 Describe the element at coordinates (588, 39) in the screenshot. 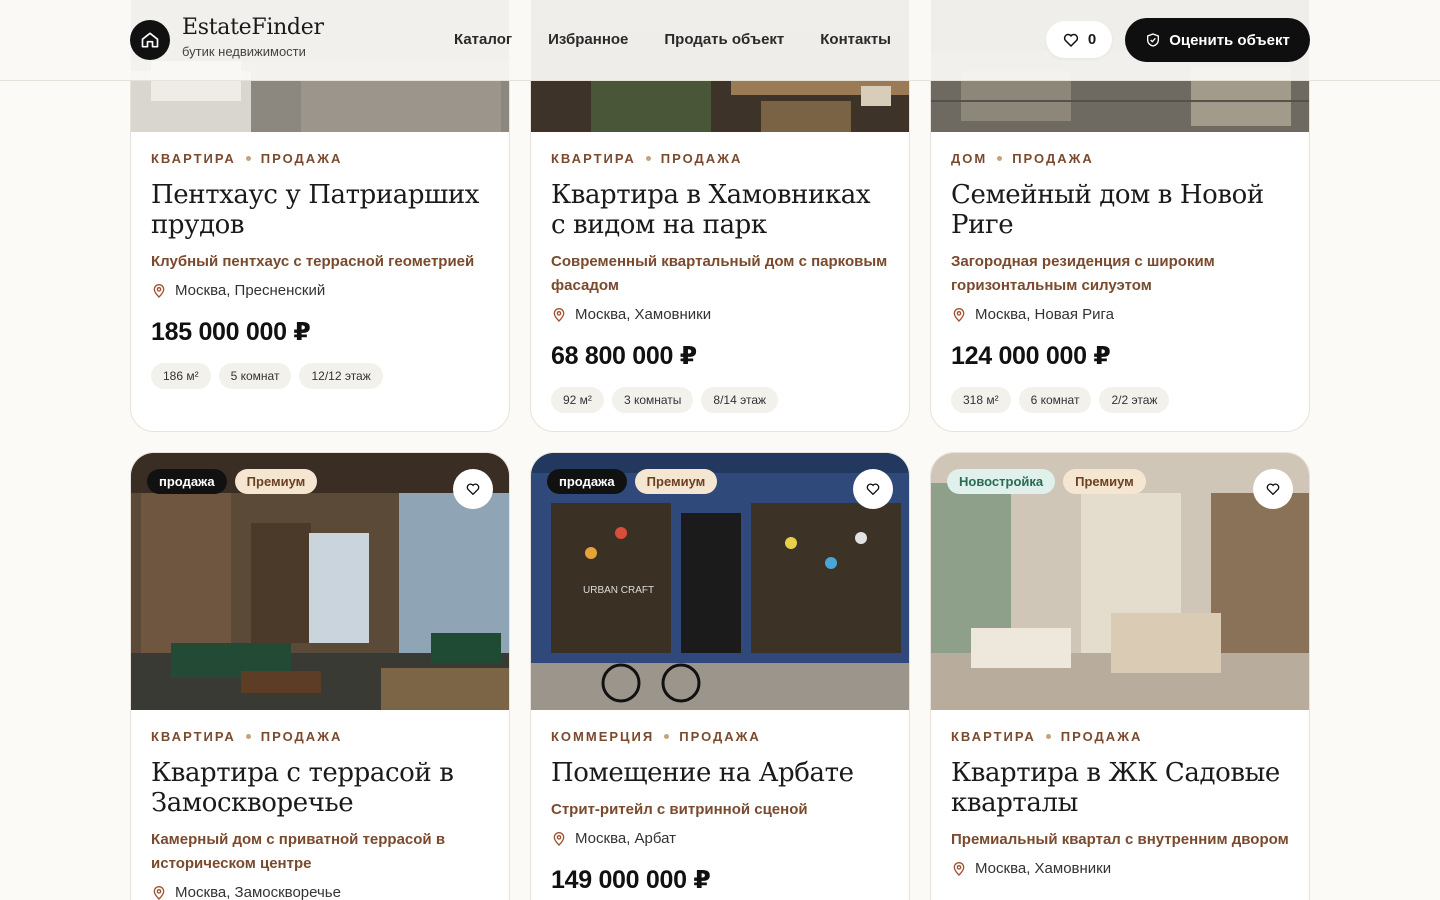

I see `nav-favorites: Избранное` at that location.